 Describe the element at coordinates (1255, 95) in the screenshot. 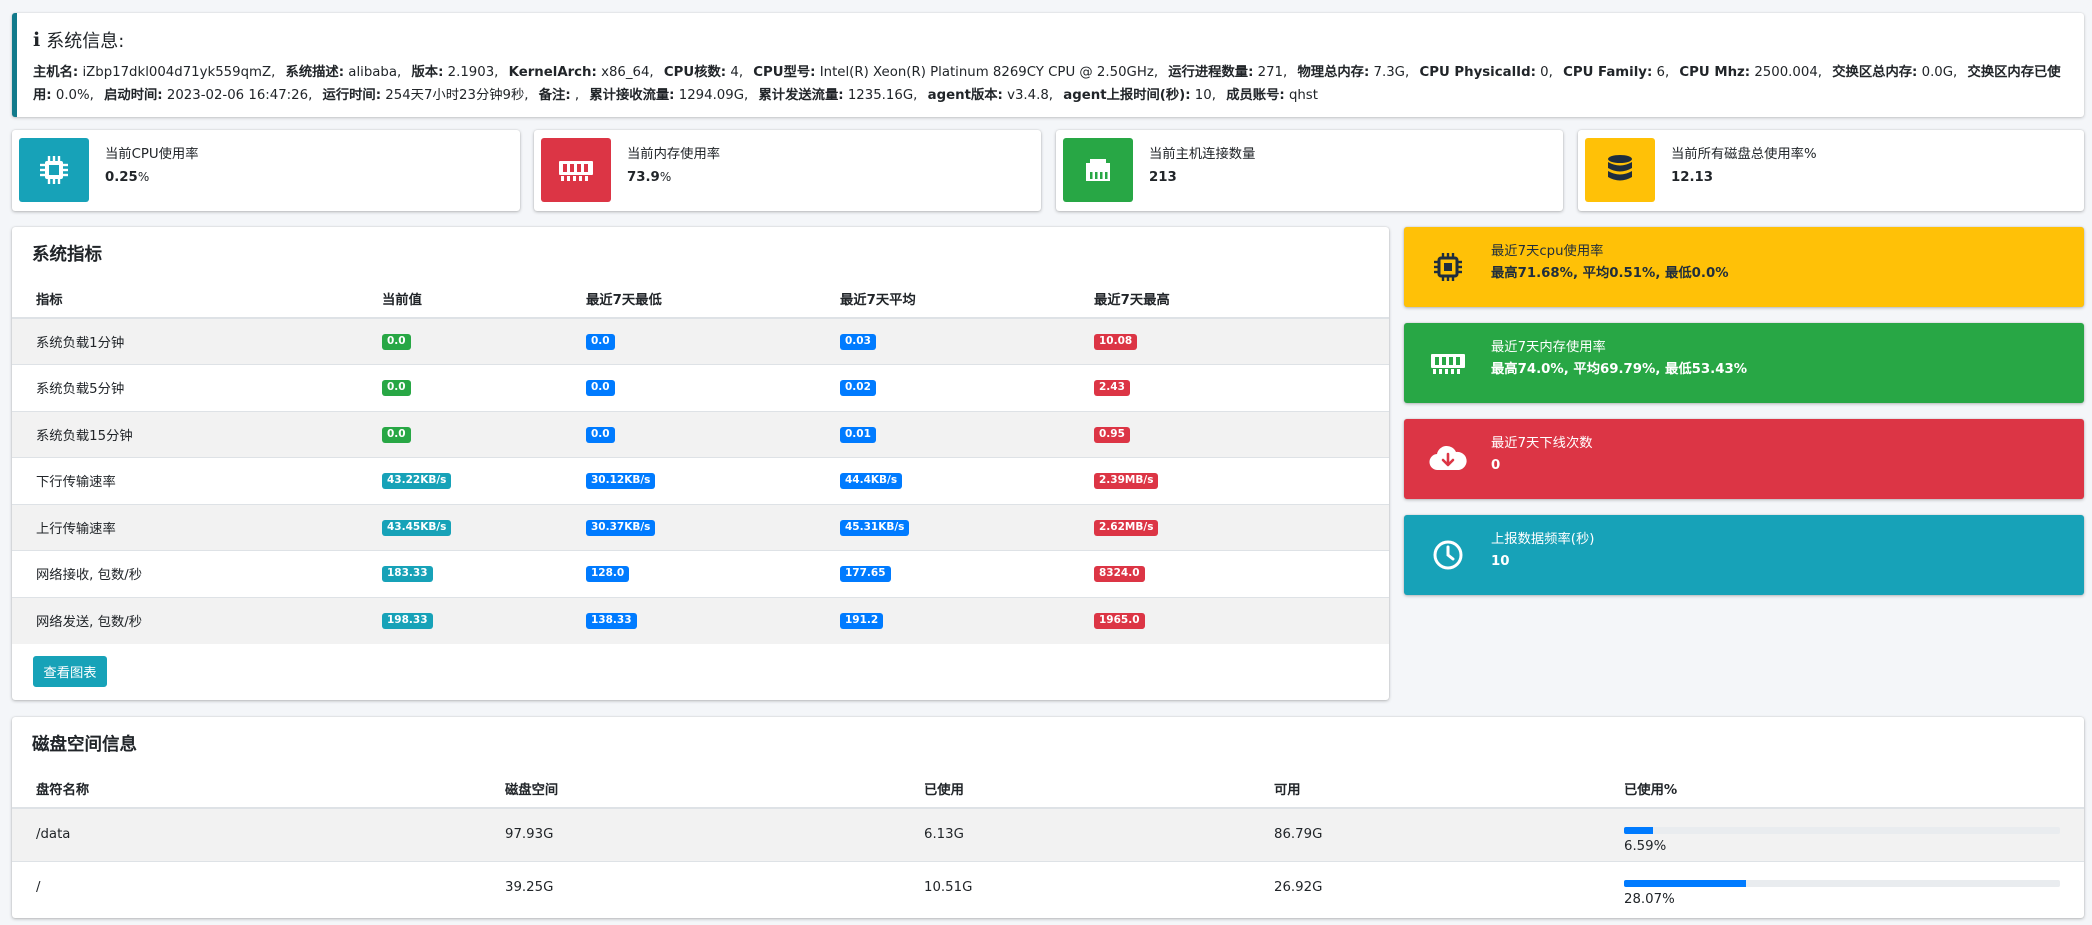

I see `sysinfo-key: 成员账号:` at that location.